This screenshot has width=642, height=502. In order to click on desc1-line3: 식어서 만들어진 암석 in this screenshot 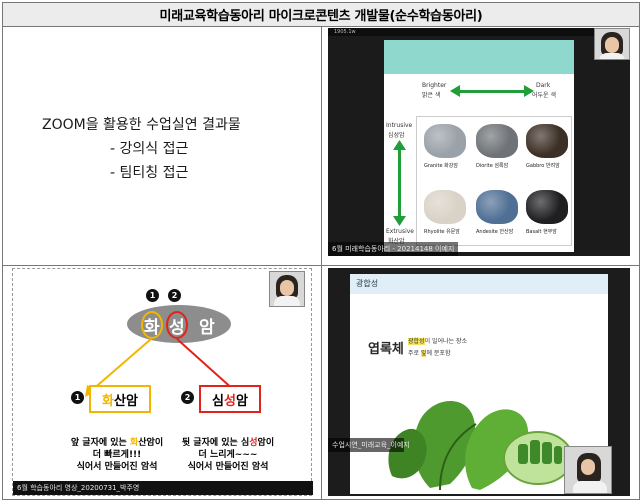, I will do `click(117, 467)`.